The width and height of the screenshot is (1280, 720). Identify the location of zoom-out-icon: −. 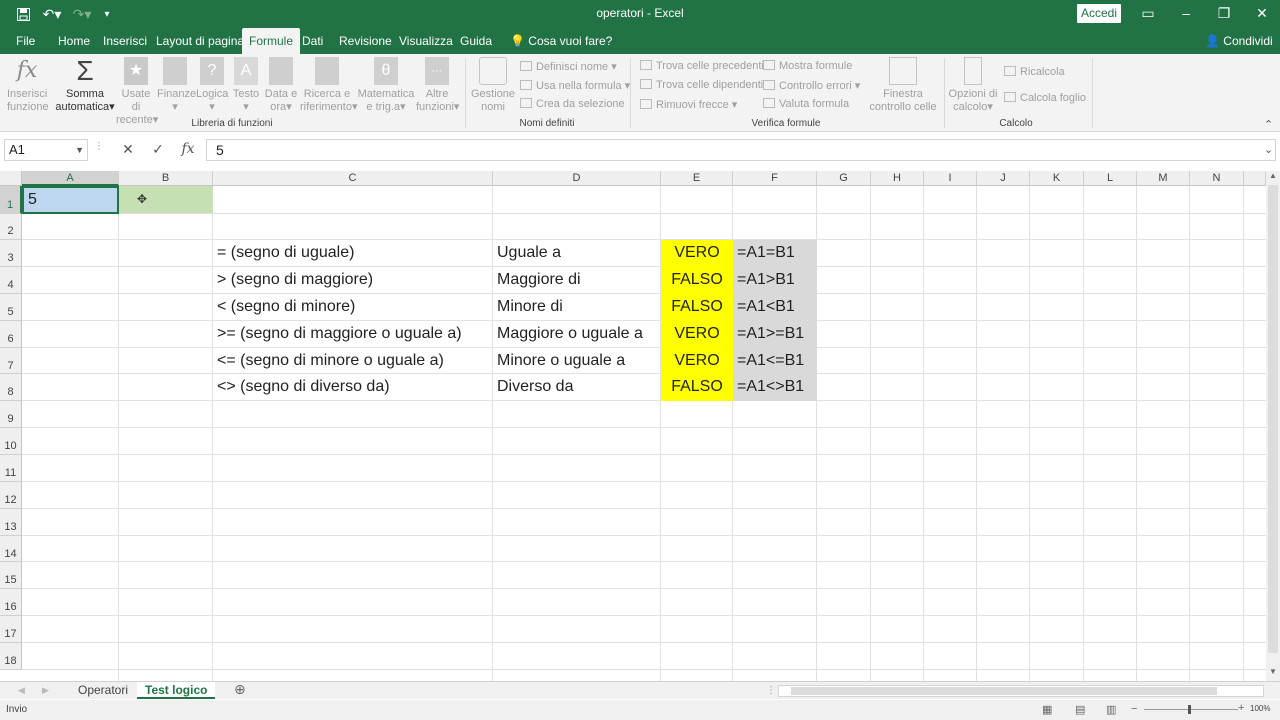
(1134, 709).